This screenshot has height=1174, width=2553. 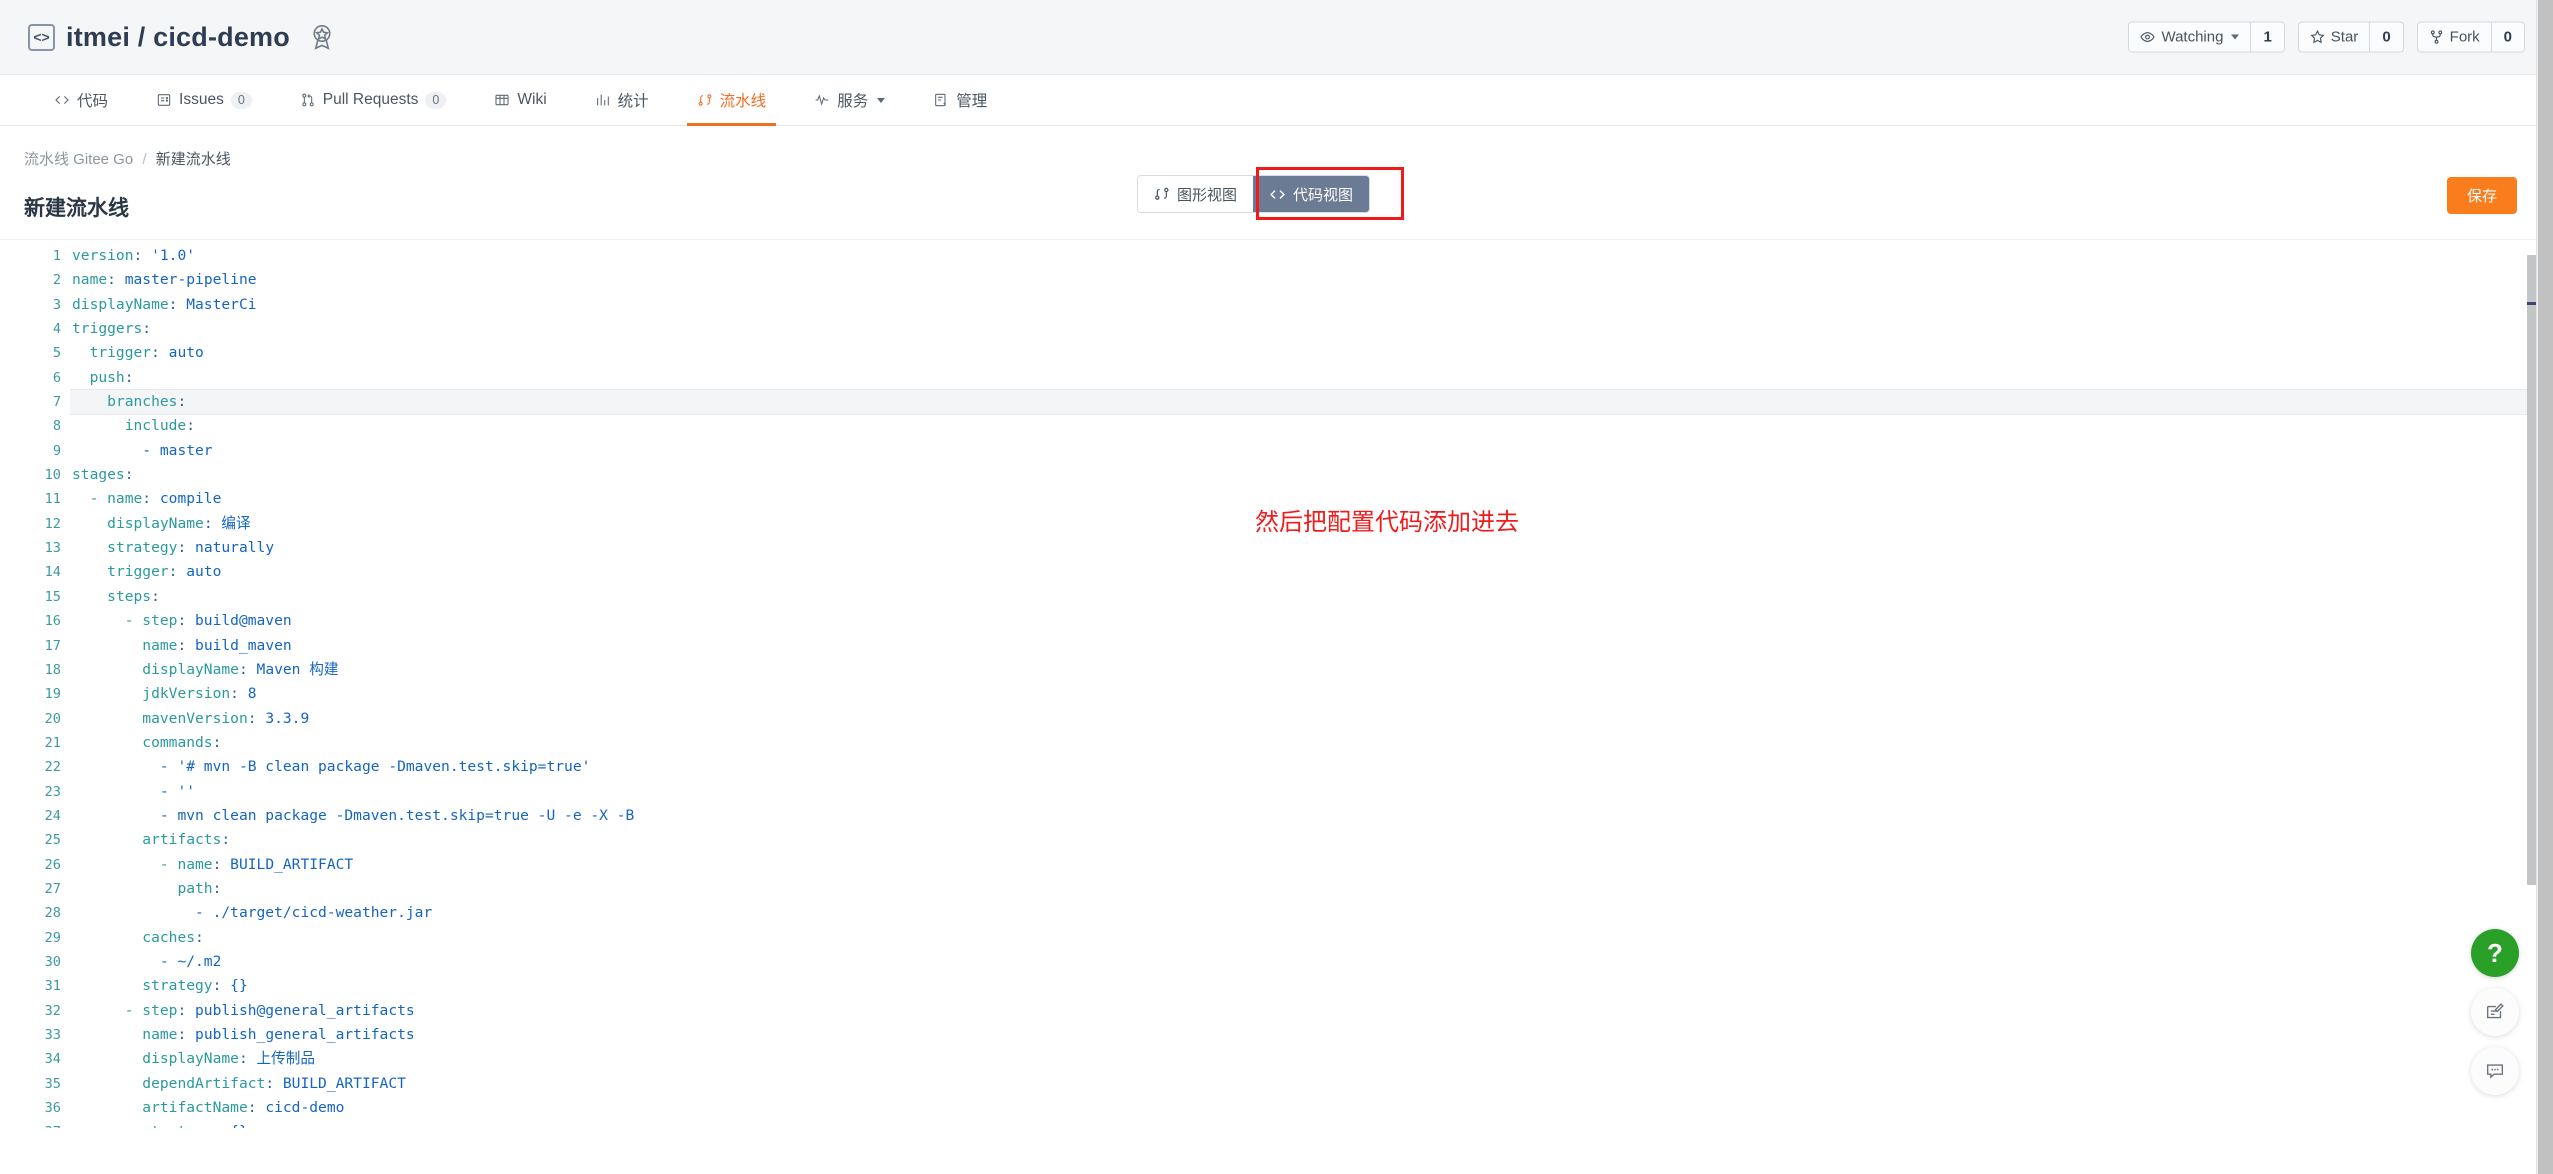 What do you see at coordinates (1276, 962) in the screenshot?
I see `code-line: 30 - ~/.m2` at bounding box center [1276, 962].